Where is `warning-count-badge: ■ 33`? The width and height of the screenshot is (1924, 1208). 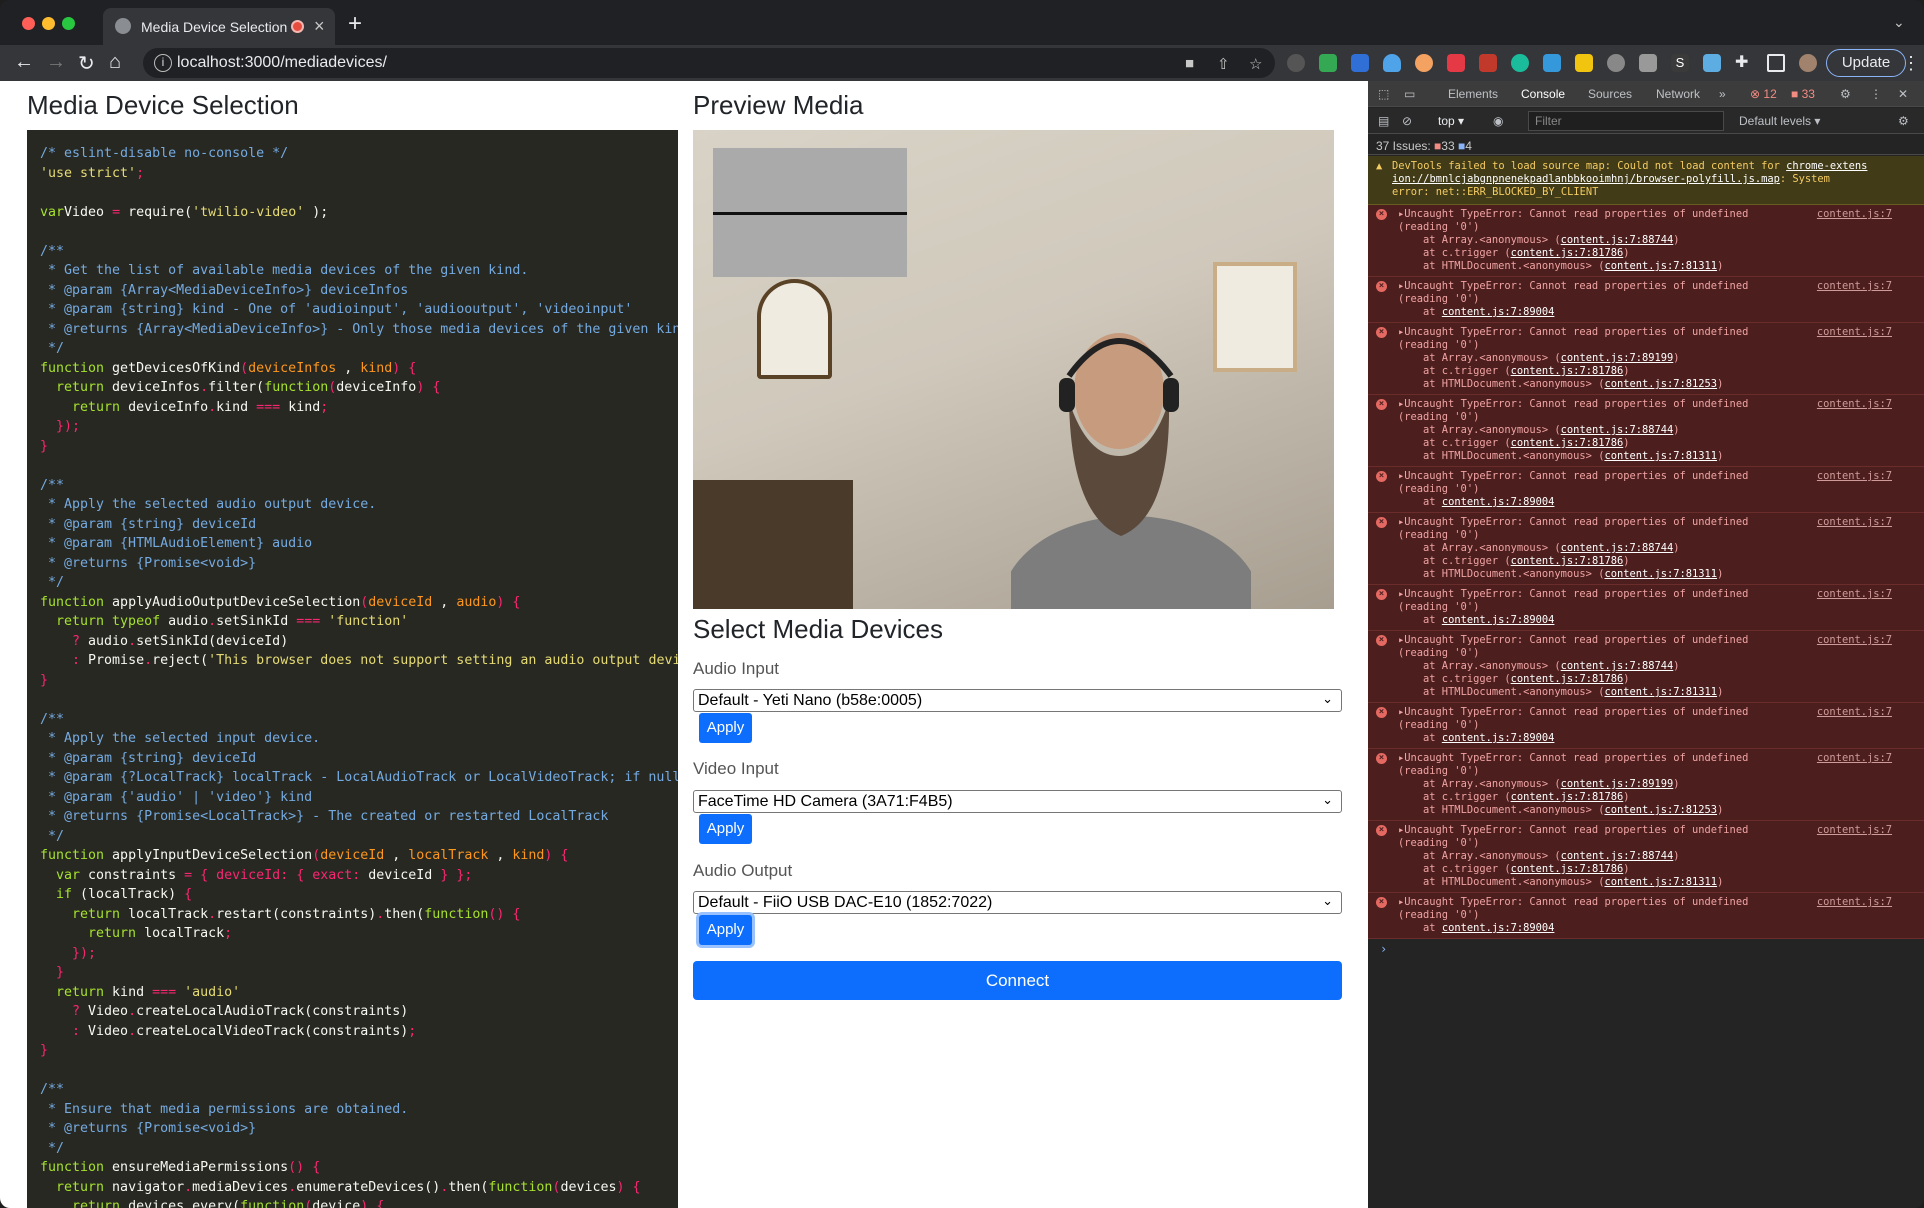 warning-count-badge: ■ 33 is located at coordinates (1803, 94).